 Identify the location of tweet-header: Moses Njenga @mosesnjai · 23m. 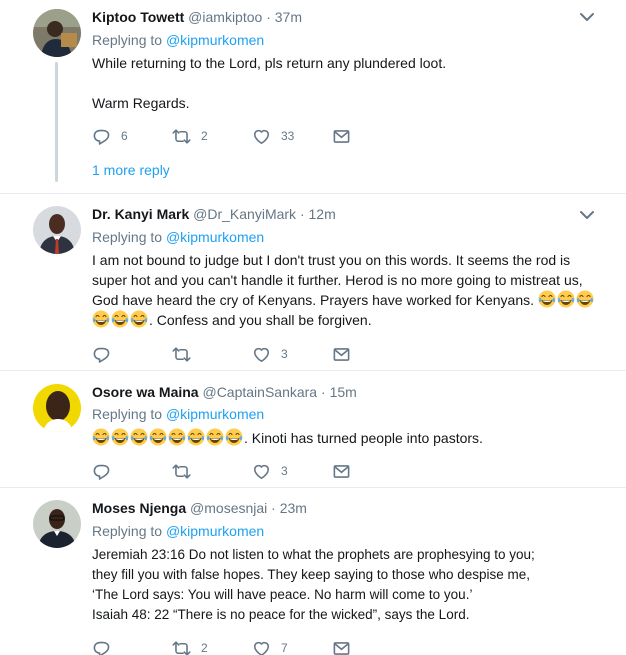
(199, 508).